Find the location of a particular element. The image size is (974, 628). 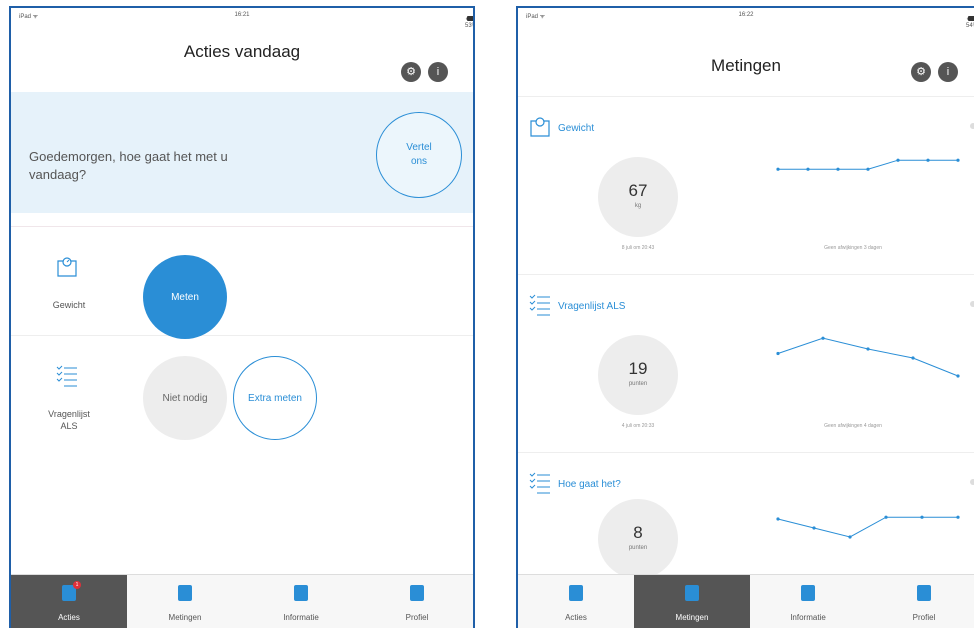

status-bar: iPad ᯤ 16:22 ⁕ ⟲ 54% is located at coordinates (746, 18).